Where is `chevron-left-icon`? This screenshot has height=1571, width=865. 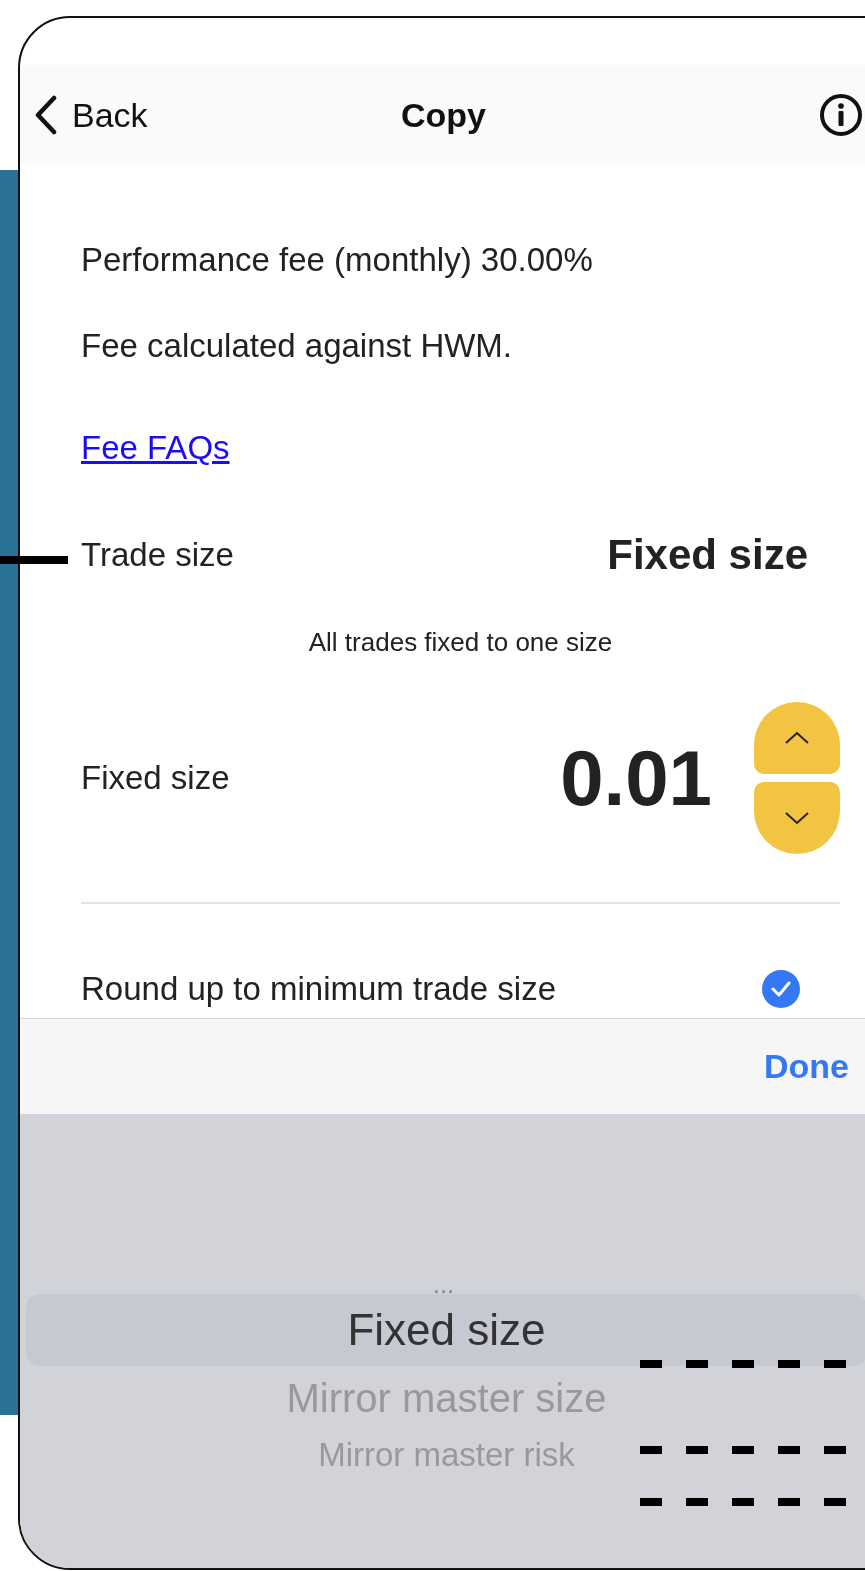
chevron-left-icon is located at coordinates (46, 115).